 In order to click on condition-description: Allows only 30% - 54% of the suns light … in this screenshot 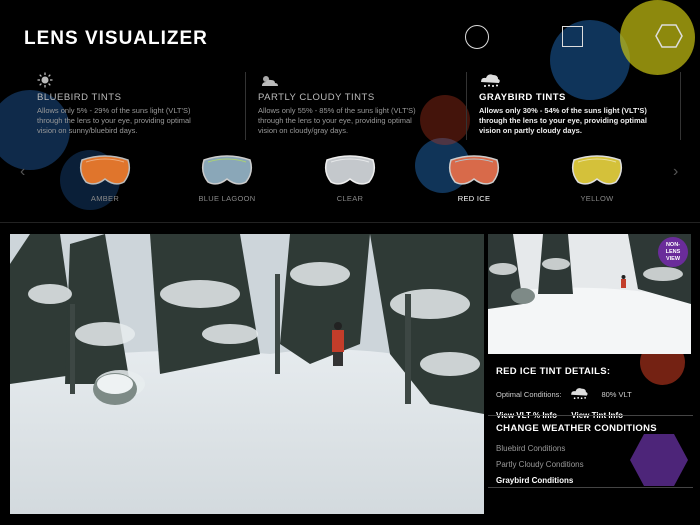, I will do `click(563, 120)`.